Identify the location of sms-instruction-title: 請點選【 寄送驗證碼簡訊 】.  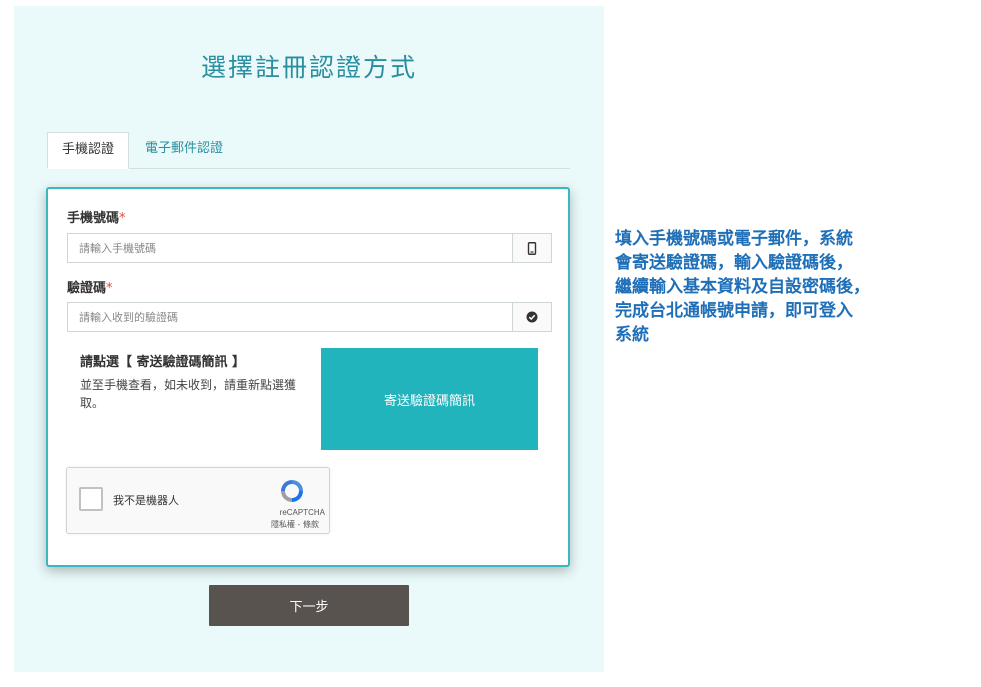
(163, 362).